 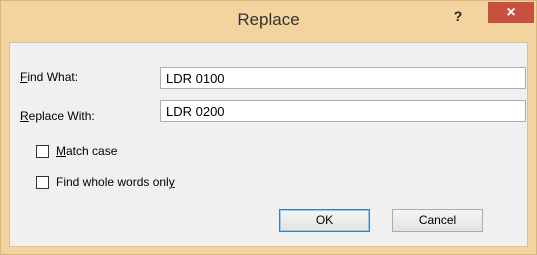 I want to click on find-what-input: LDR 0100, so click(x=343, y=78).